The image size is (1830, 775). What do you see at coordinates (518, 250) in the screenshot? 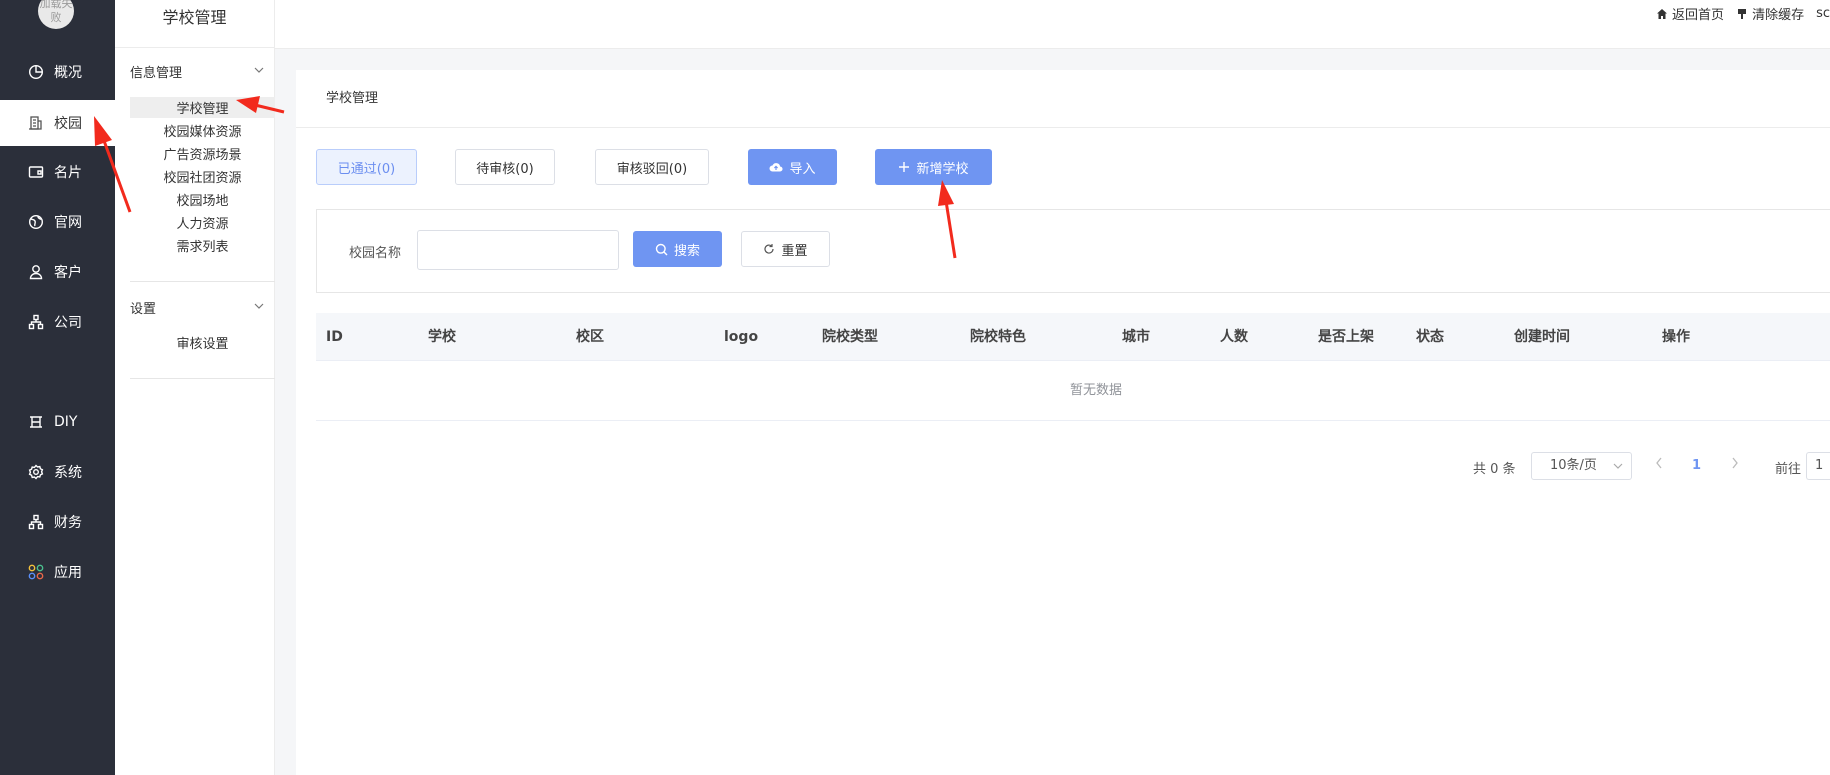
I see `campus-name-input` at bounding box center [518, 250].